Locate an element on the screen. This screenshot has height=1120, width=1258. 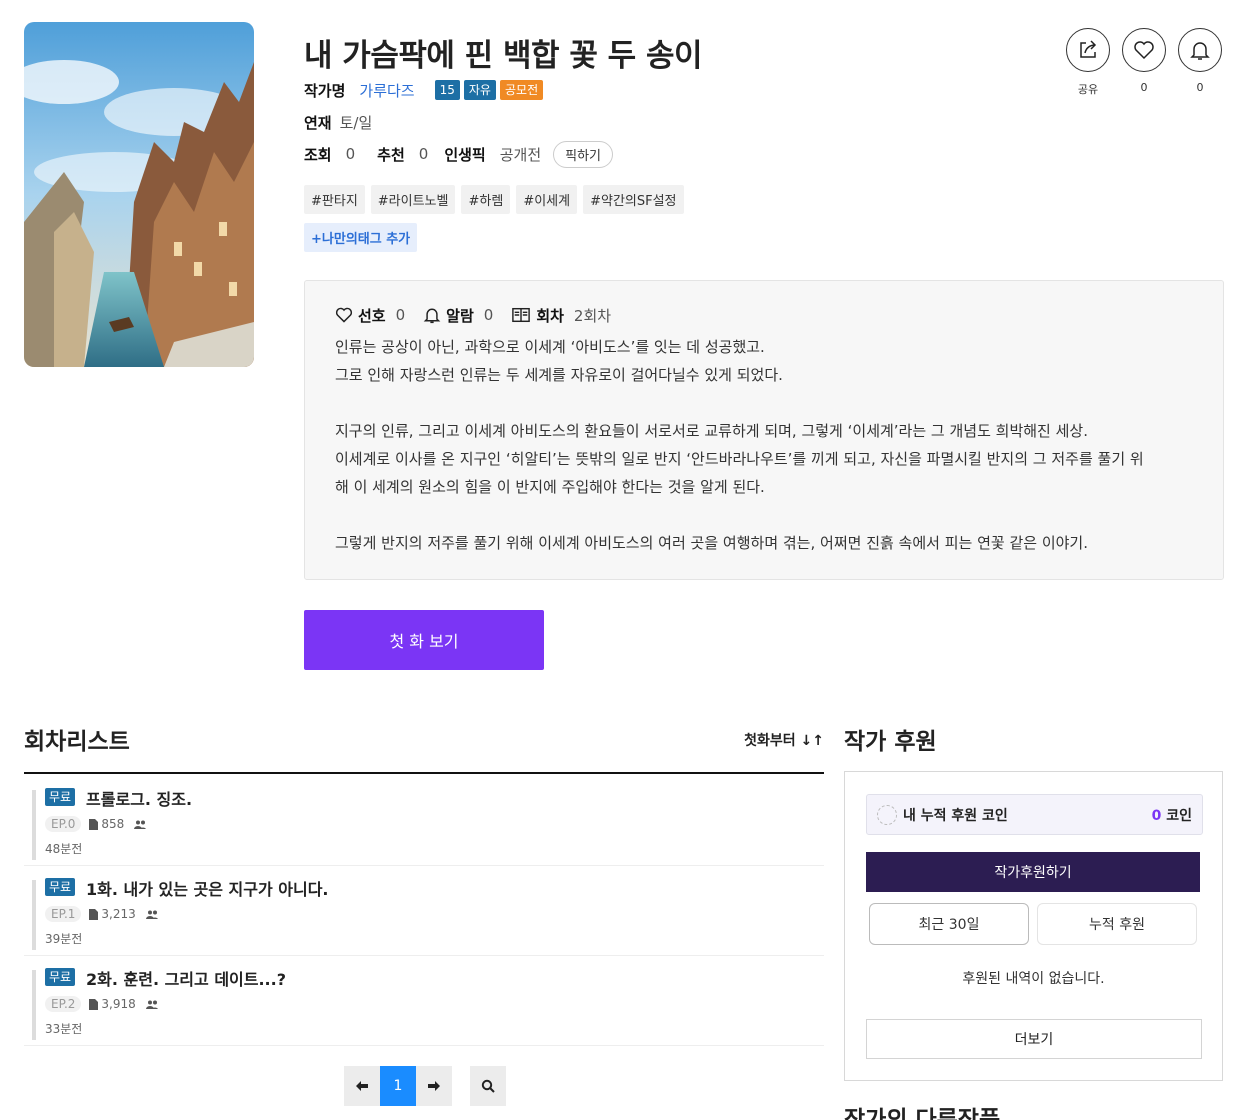
episode-number: EP.2 is located at coordinates (63, 1004).